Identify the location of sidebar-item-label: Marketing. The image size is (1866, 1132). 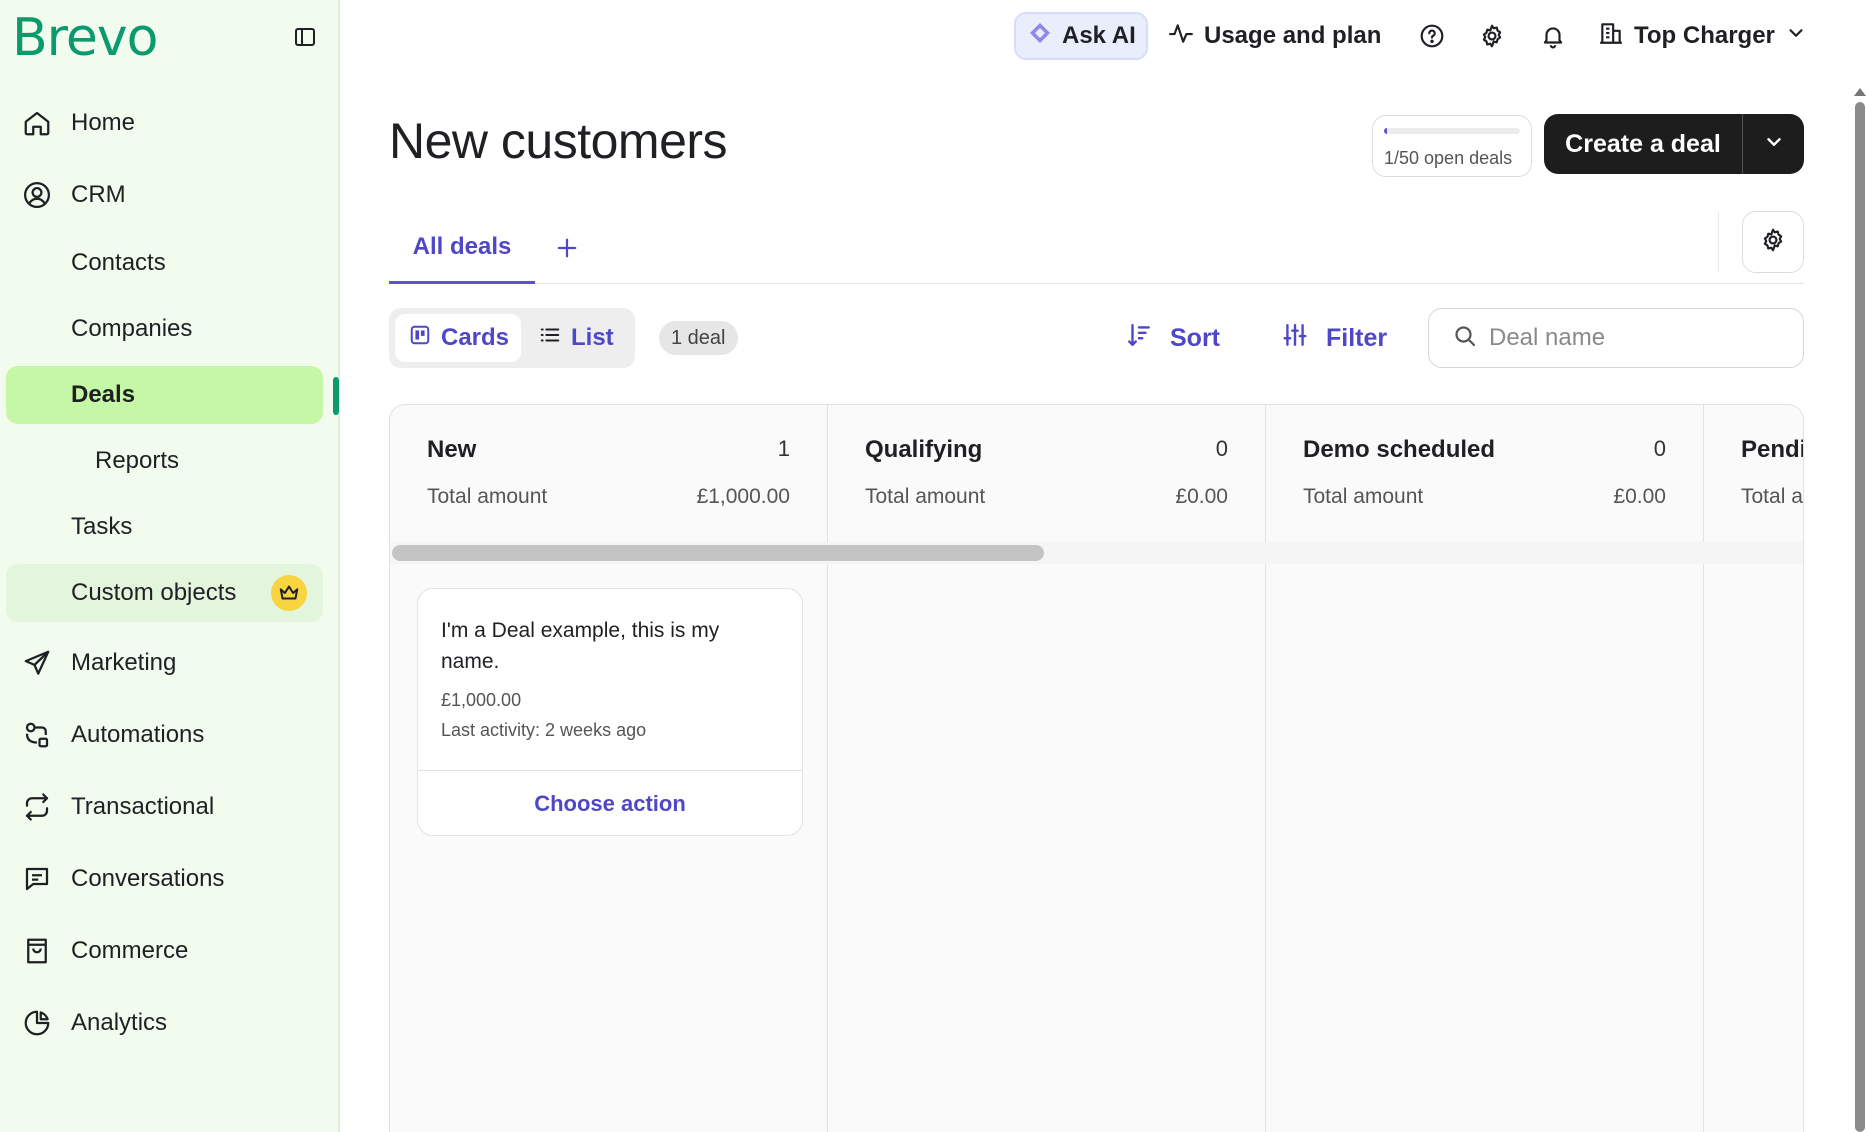
(124, 662).